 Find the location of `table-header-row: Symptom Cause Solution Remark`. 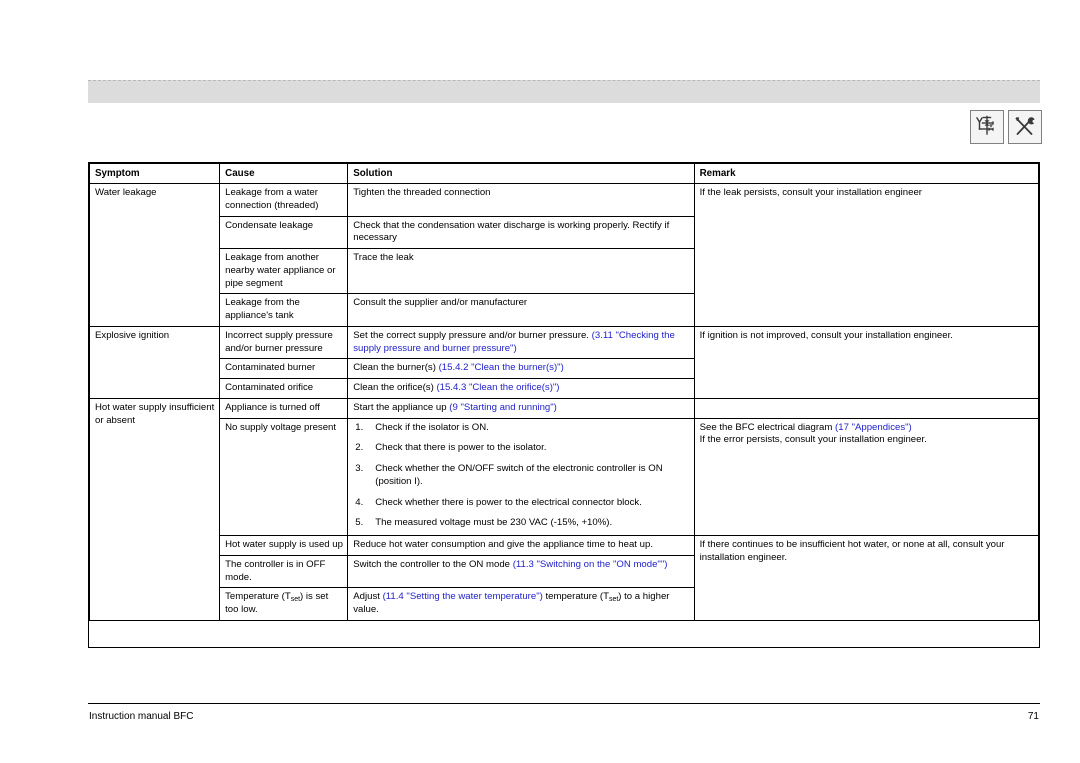

table-header-row: Symptom Cause Solution Remark is located at coordinates (564, 173).